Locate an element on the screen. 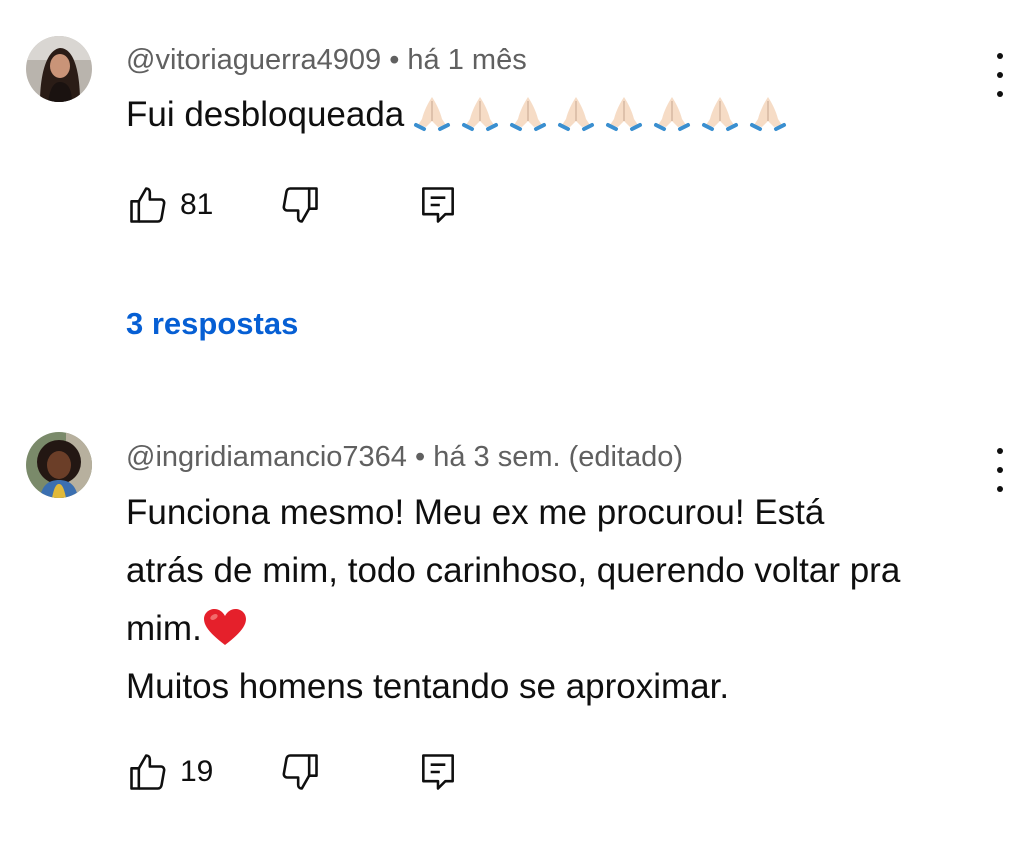 The image size is (1024, 845). like-count: 19 is located at coordinates (197, 771).